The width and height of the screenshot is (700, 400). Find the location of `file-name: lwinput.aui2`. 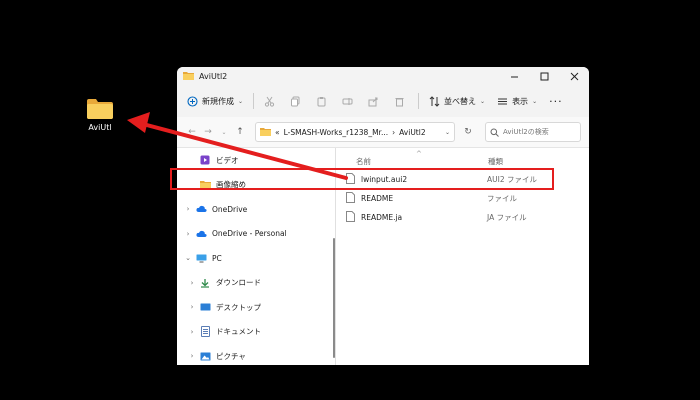

file-name: lwinput.aui2 is located at coordinates (384, 179).